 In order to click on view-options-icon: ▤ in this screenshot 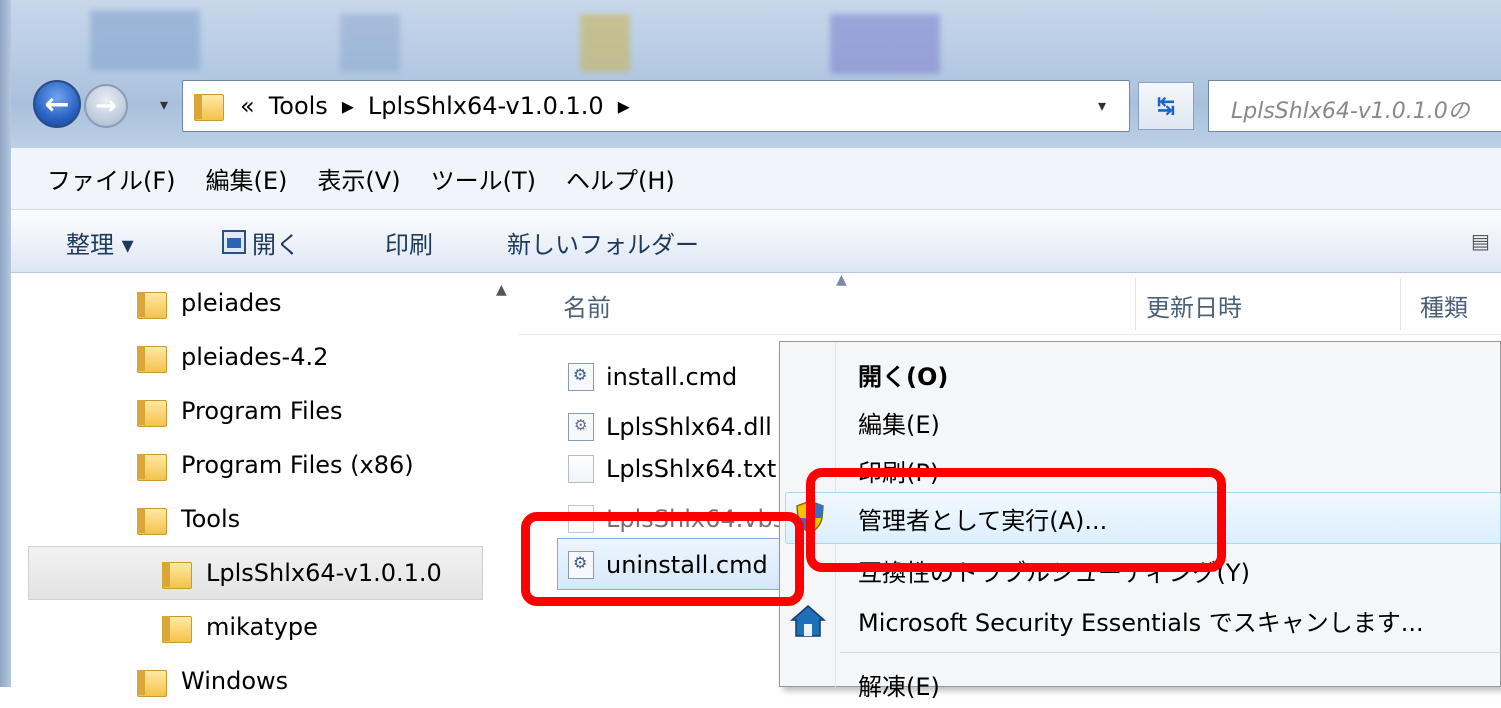, I will do `click(1485, 242)`.